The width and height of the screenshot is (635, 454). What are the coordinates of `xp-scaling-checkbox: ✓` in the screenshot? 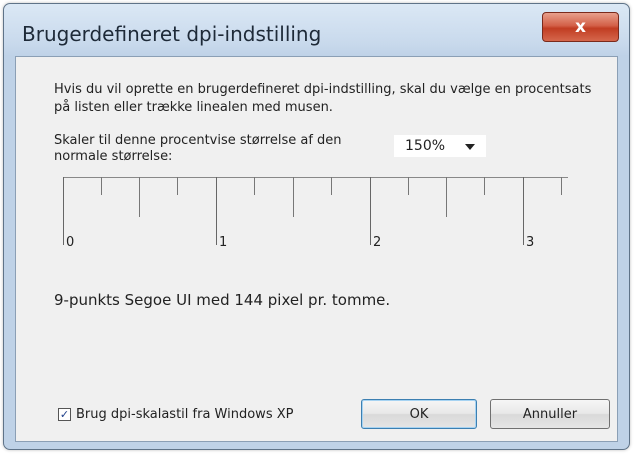 It's located at (64, 414).